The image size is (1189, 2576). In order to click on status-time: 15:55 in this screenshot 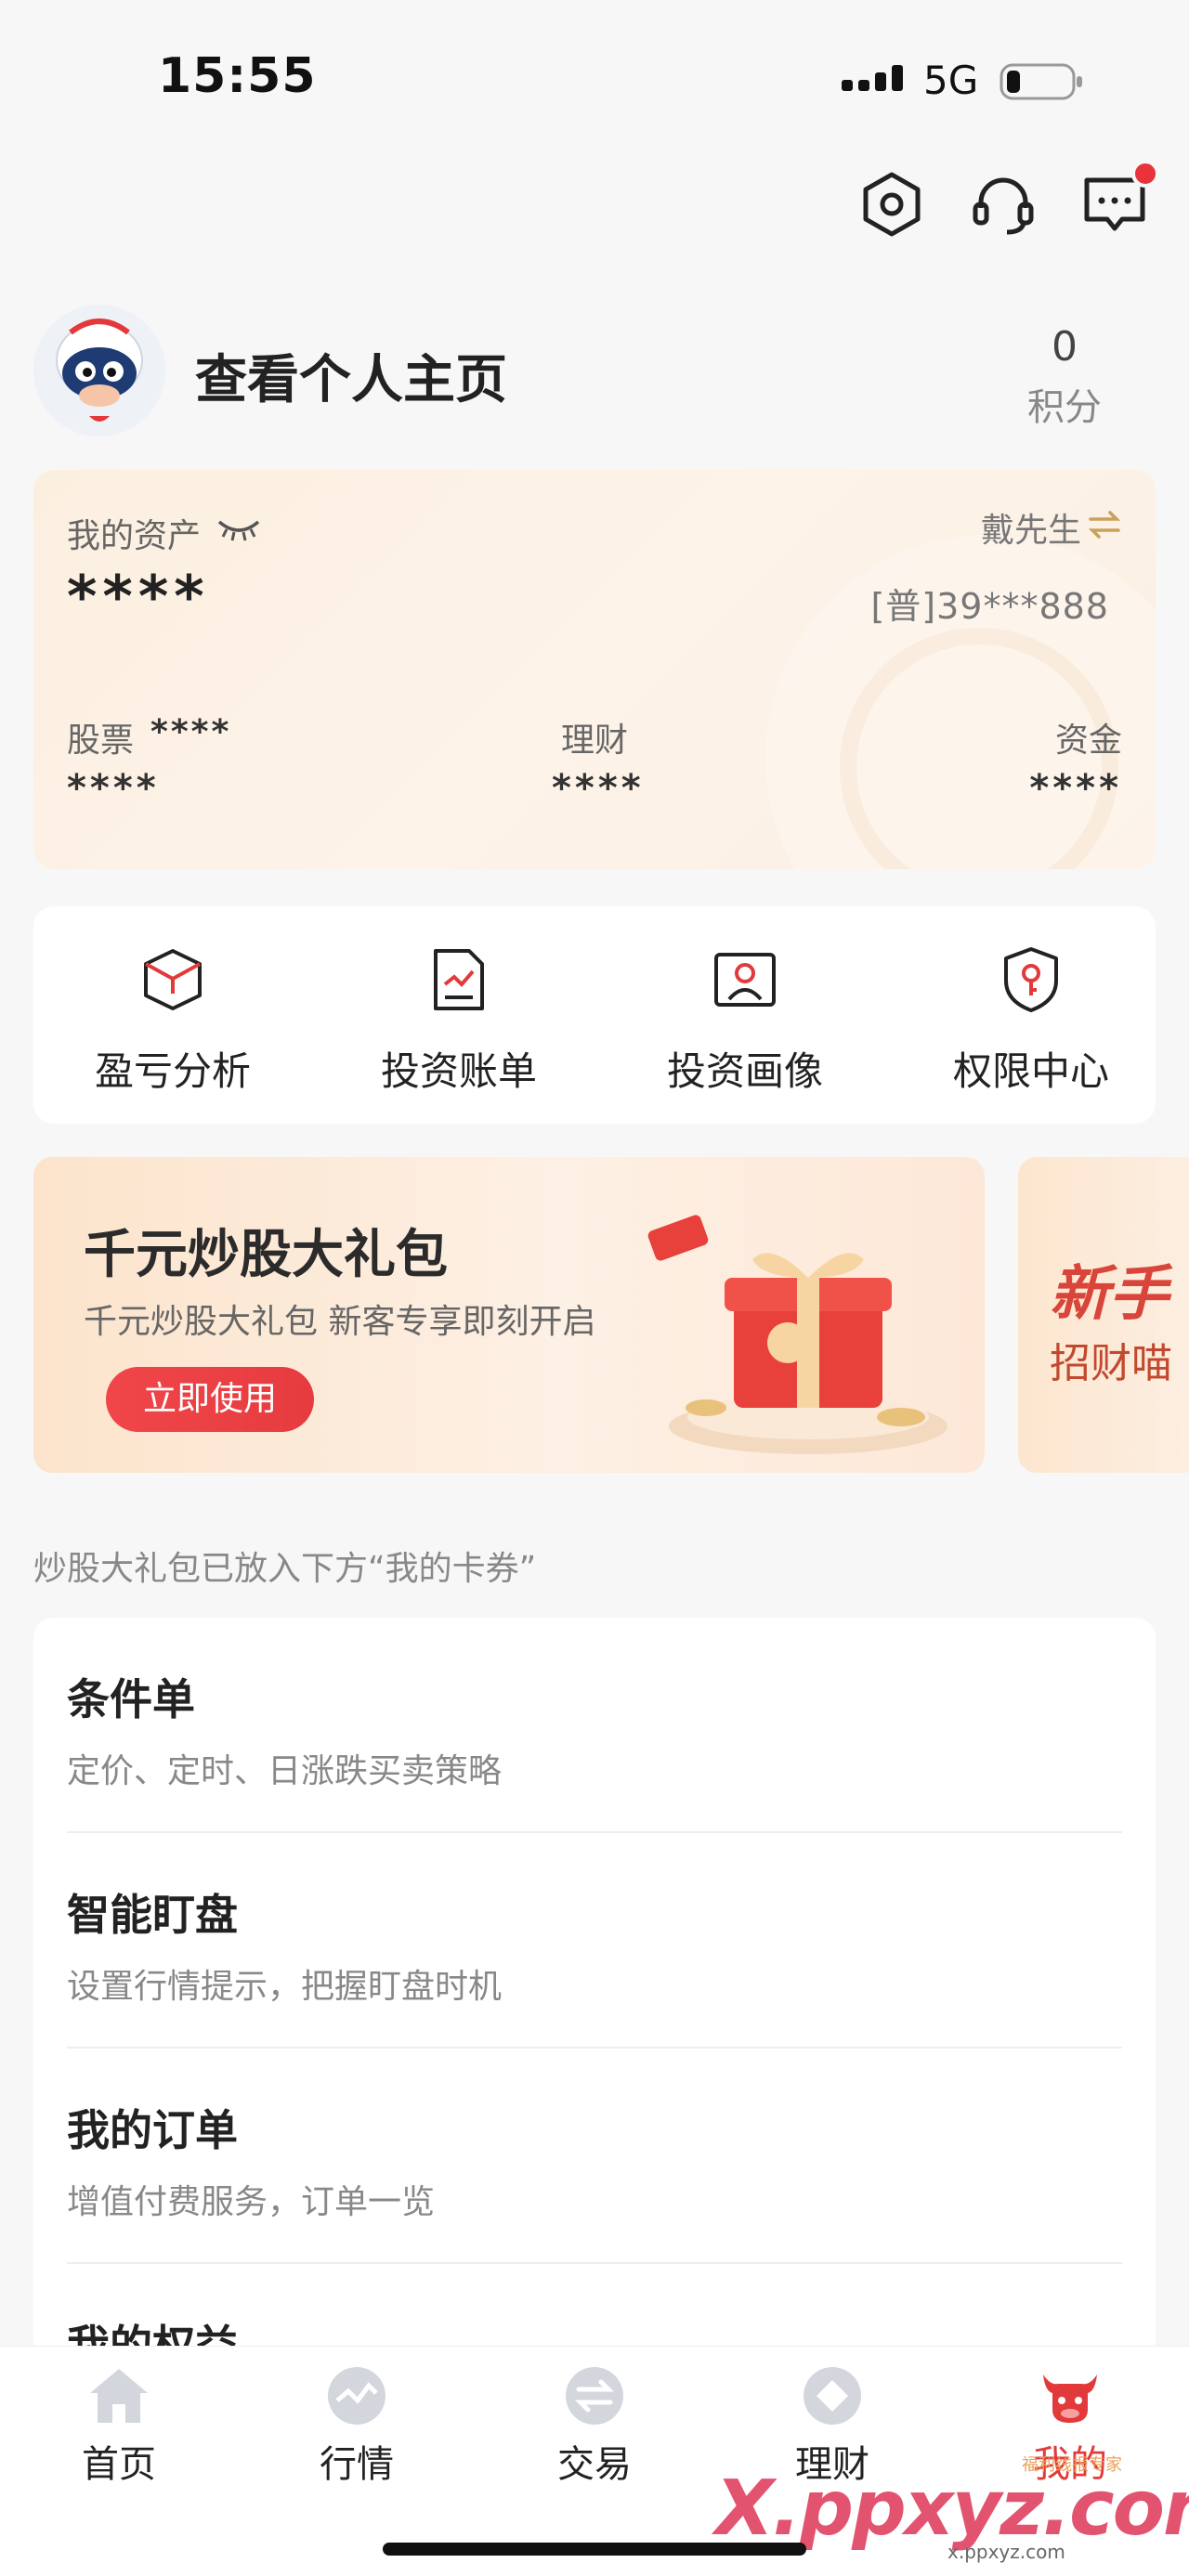, I will do `click(238, 76)`.